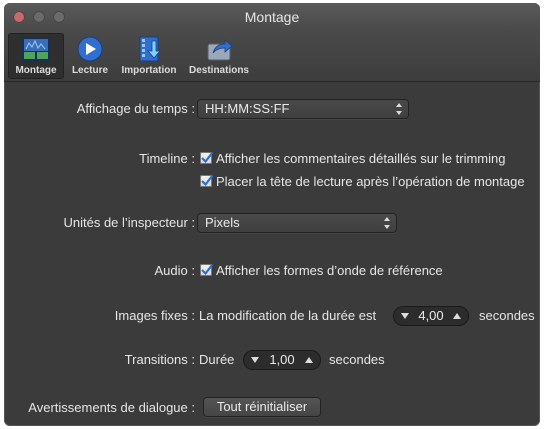 The height and width of the screenshot is (429, 544). Describe the element at coordinates (129, 222) in the screenshot. I see `inspector-units-label: Unités de l’inspecteur :` at that location.